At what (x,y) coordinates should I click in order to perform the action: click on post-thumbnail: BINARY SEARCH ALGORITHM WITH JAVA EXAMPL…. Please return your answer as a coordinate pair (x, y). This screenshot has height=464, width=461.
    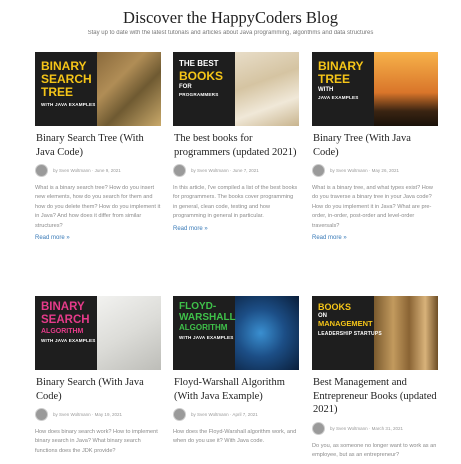
    Looking at the image, I should click on (98, 333).